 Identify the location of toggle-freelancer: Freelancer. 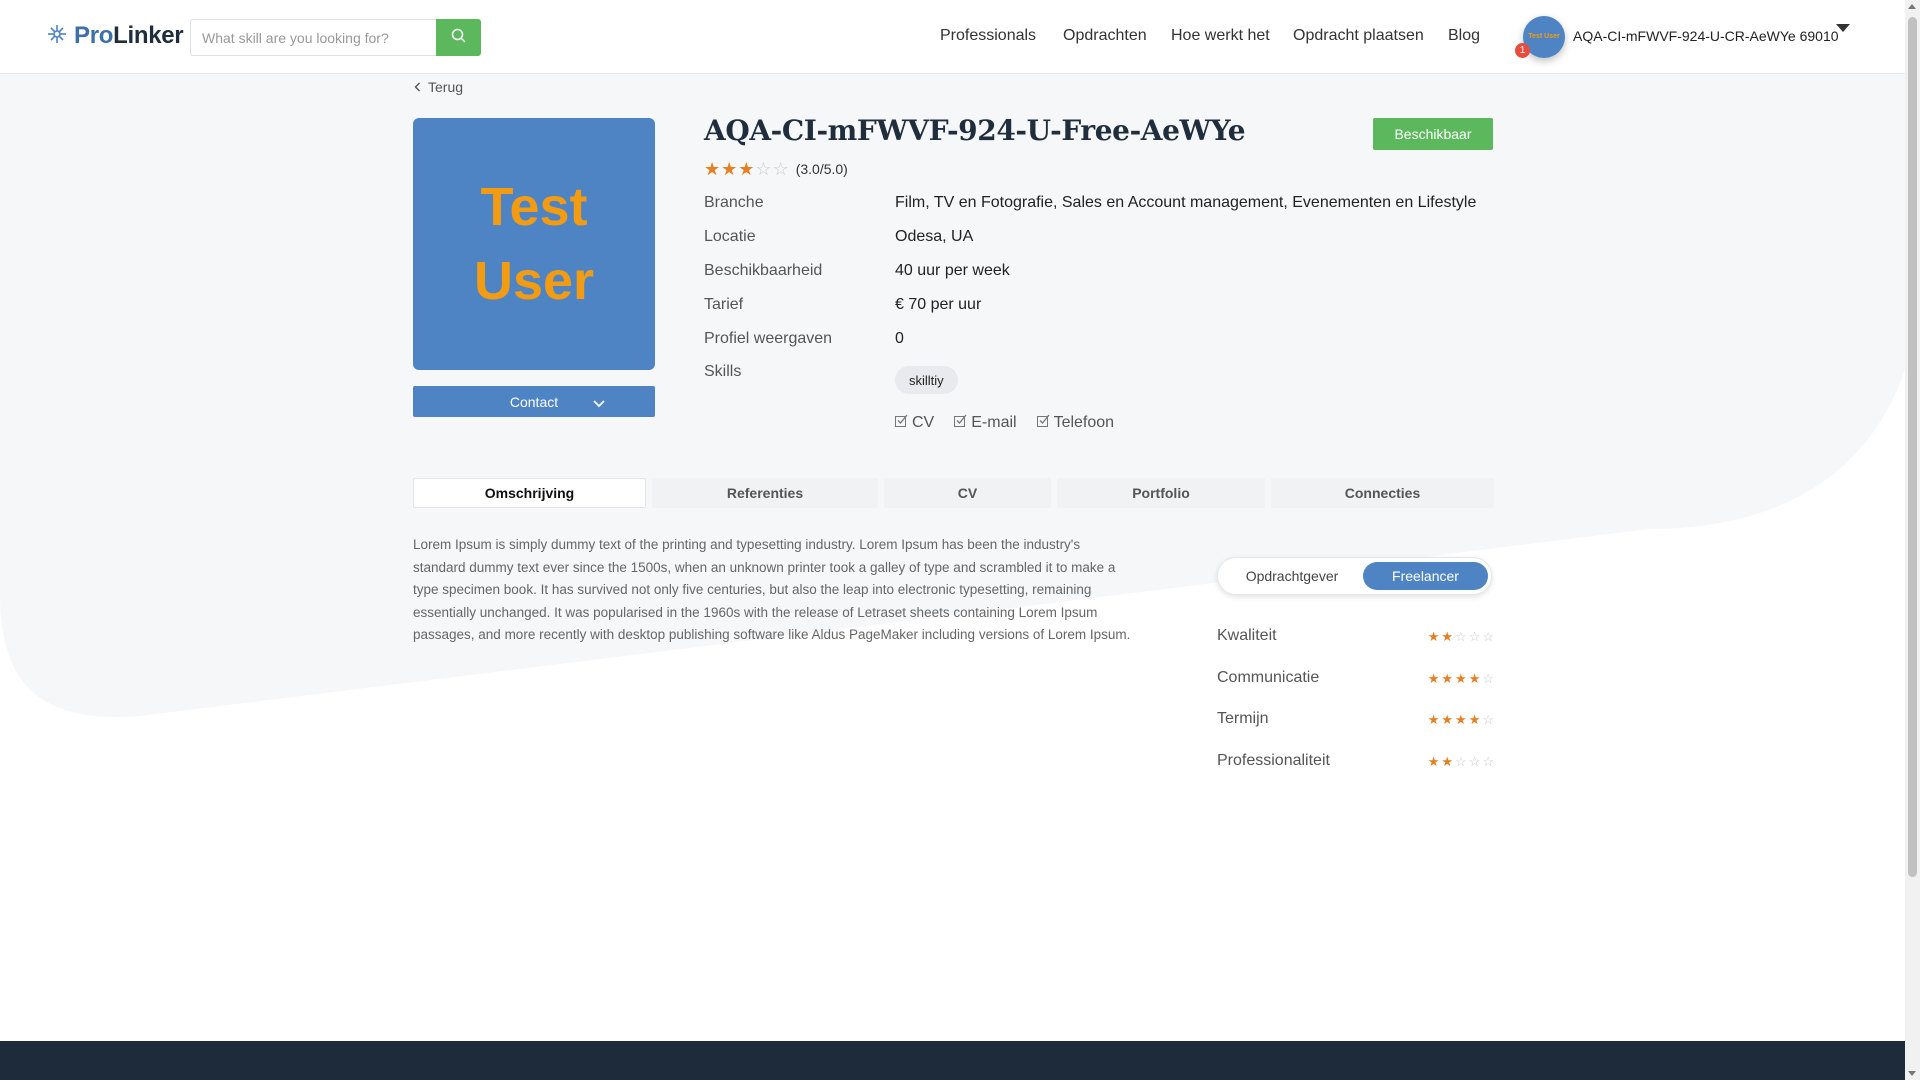
(1425, 576).